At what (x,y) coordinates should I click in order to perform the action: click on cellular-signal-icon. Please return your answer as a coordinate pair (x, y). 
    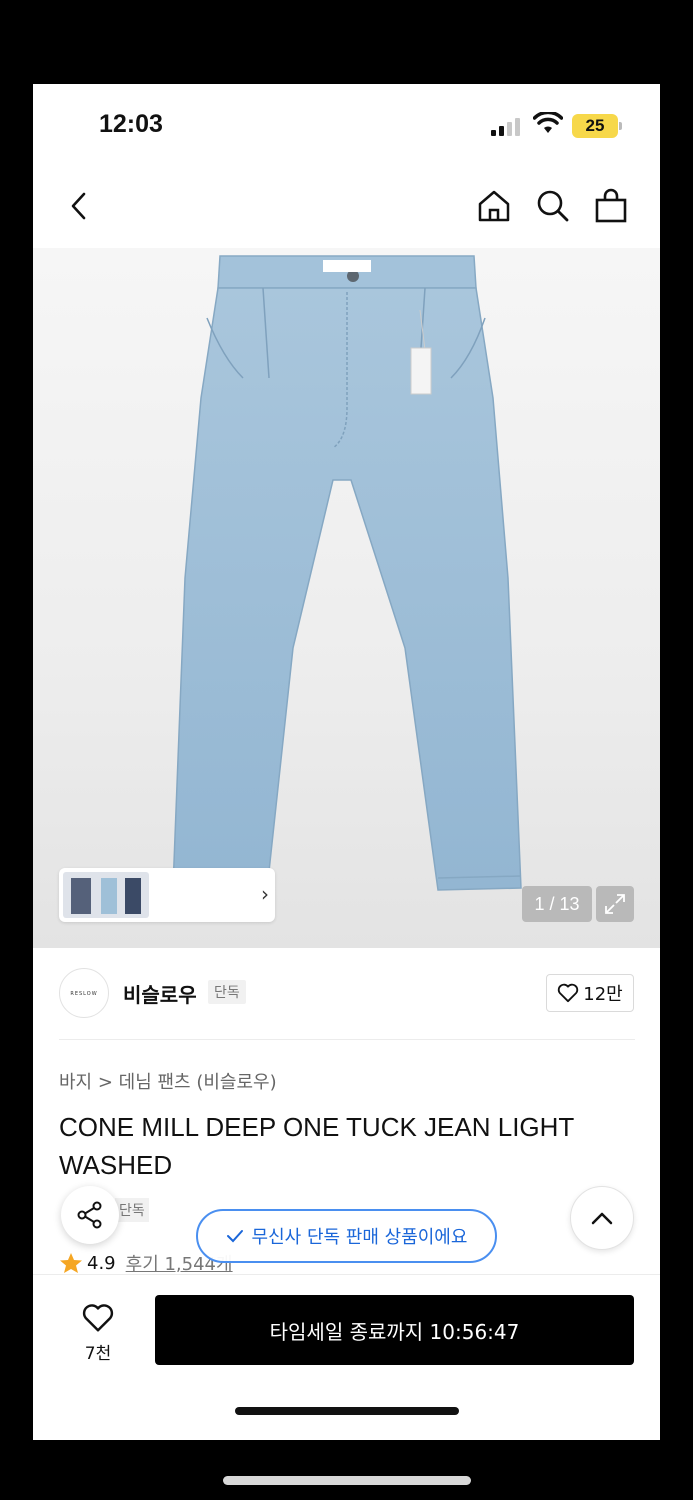
    Looking at the image, I should click on (507, 126).